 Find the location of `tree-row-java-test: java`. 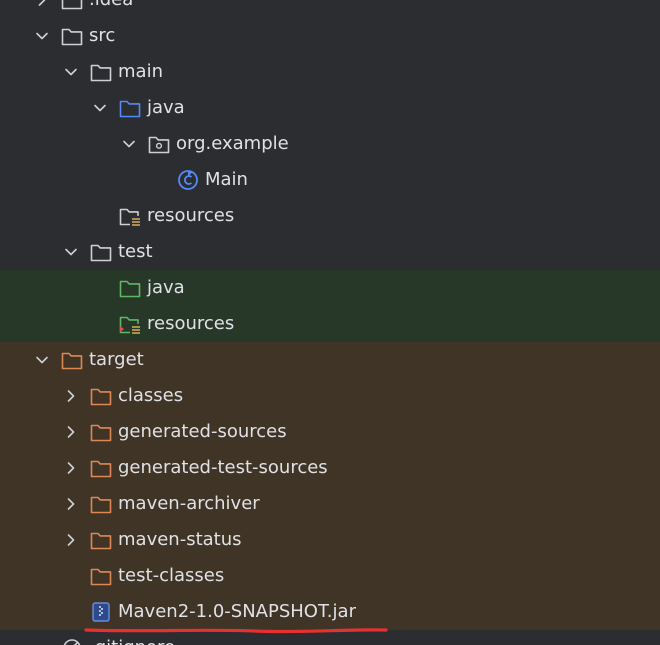

tree-row-java-test: java is located at coordinates (330, 288).